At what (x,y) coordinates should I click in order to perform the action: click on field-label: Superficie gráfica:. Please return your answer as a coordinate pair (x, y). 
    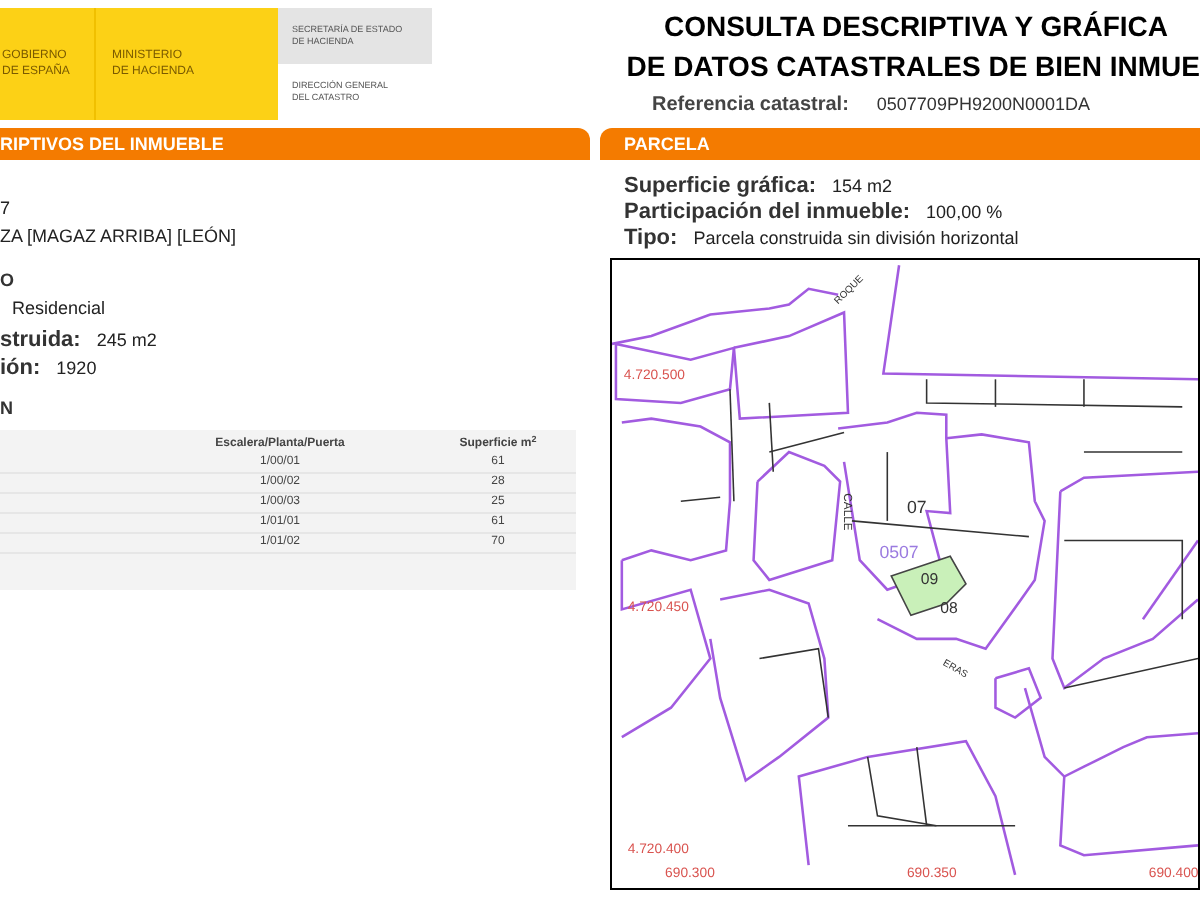
    Looking at the image, I should click on (720, 186).